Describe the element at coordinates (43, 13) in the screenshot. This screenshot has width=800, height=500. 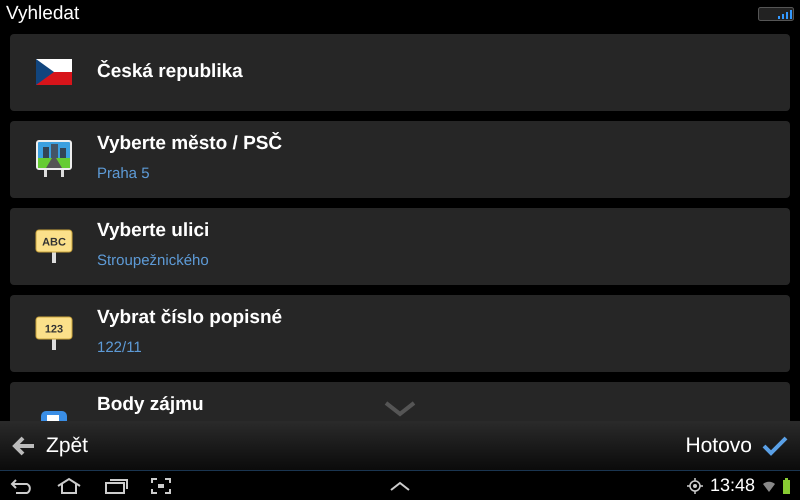
I see `window-title: Vyhledat` at that location.